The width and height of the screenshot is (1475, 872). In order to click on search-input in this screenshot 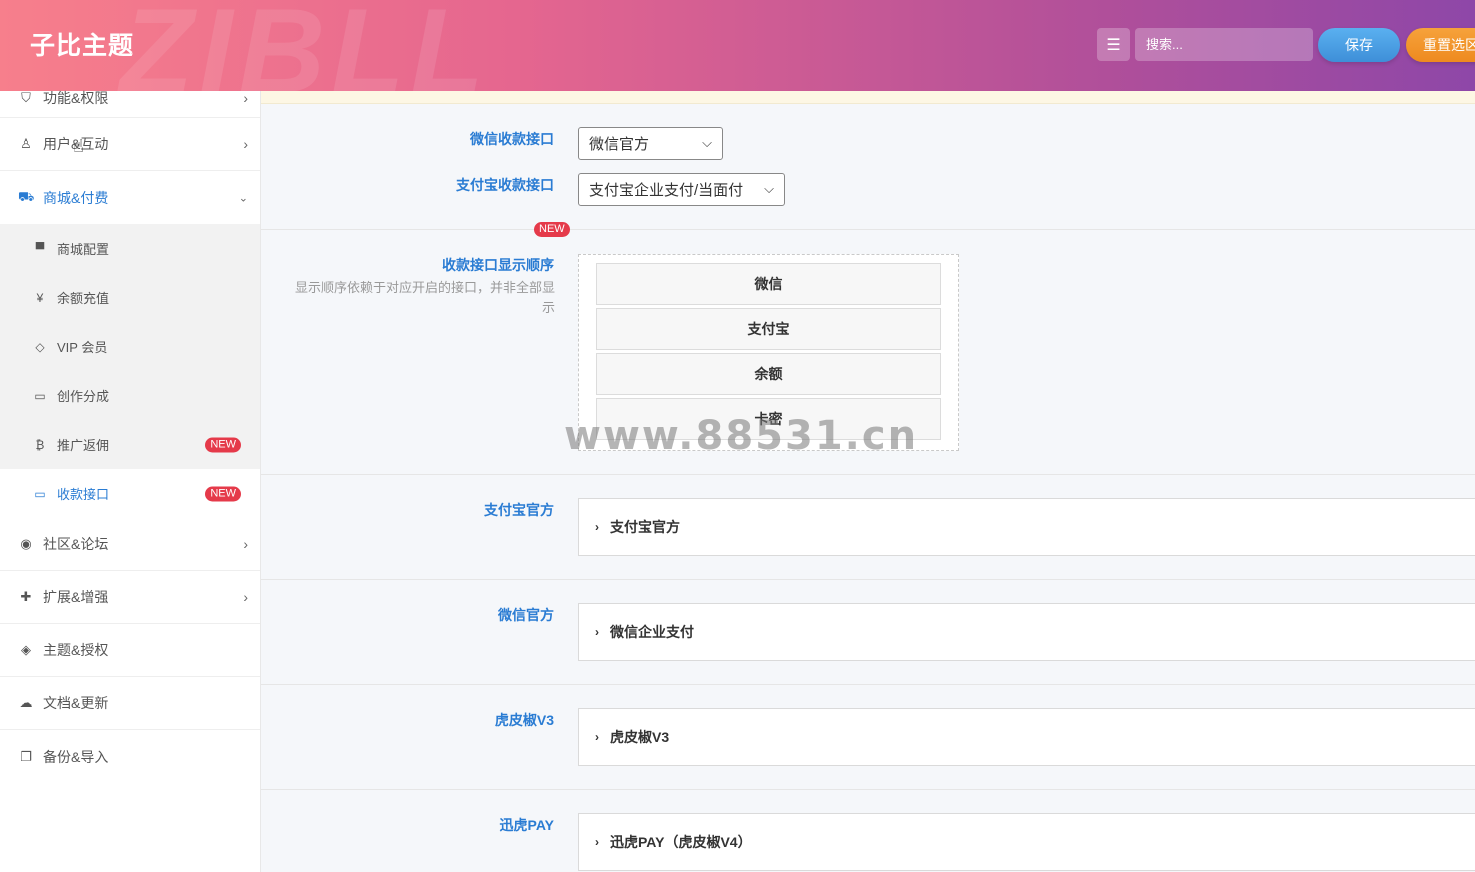, I will do `click(1224, 44)`.